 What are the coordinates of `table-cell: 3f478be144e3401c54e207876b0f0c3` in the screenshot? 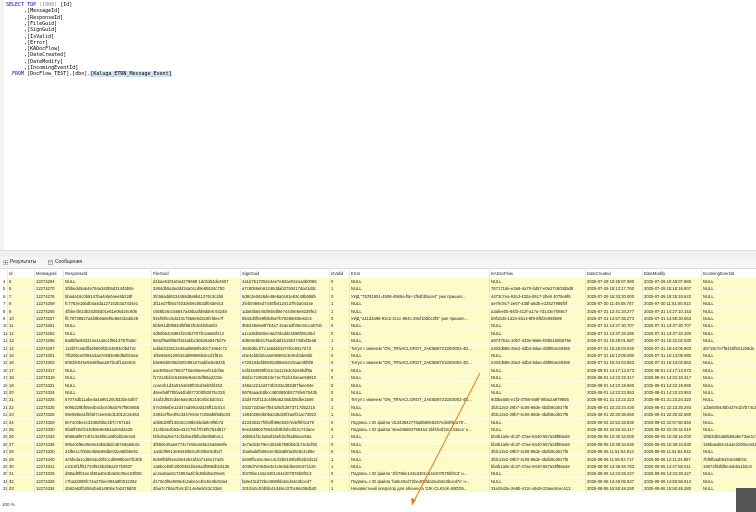 It's located at (285, 474).